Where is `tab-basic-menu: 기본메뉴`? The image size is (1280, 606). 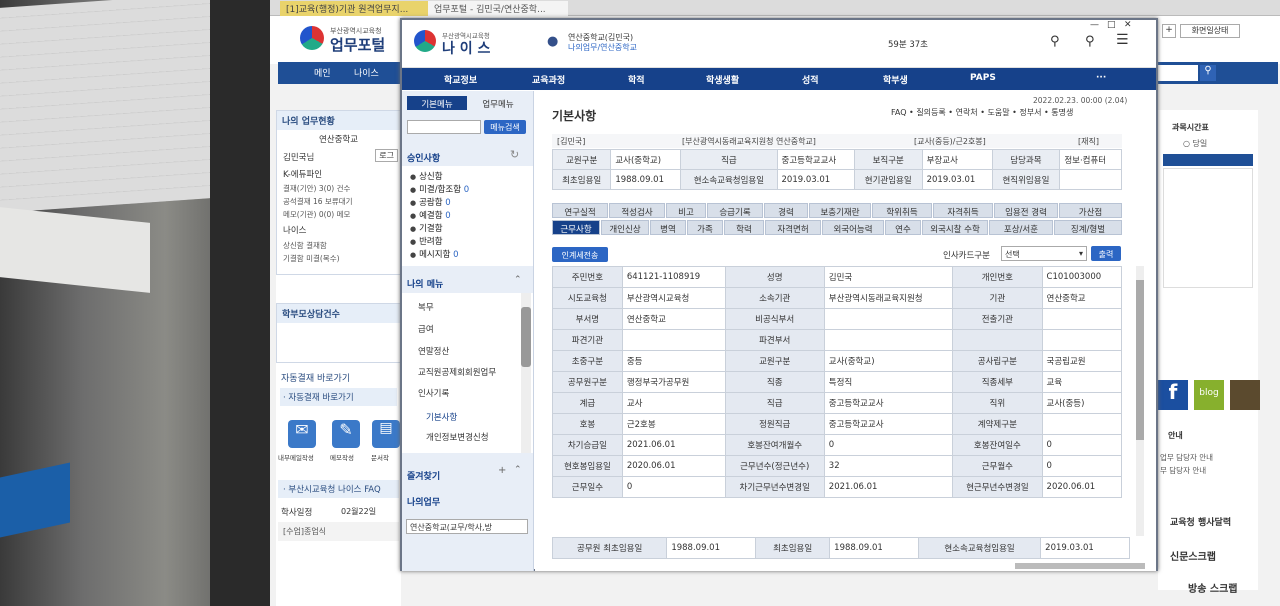
tab-basic-menu: 기본메뉴 is located at coordinates (437, 103).